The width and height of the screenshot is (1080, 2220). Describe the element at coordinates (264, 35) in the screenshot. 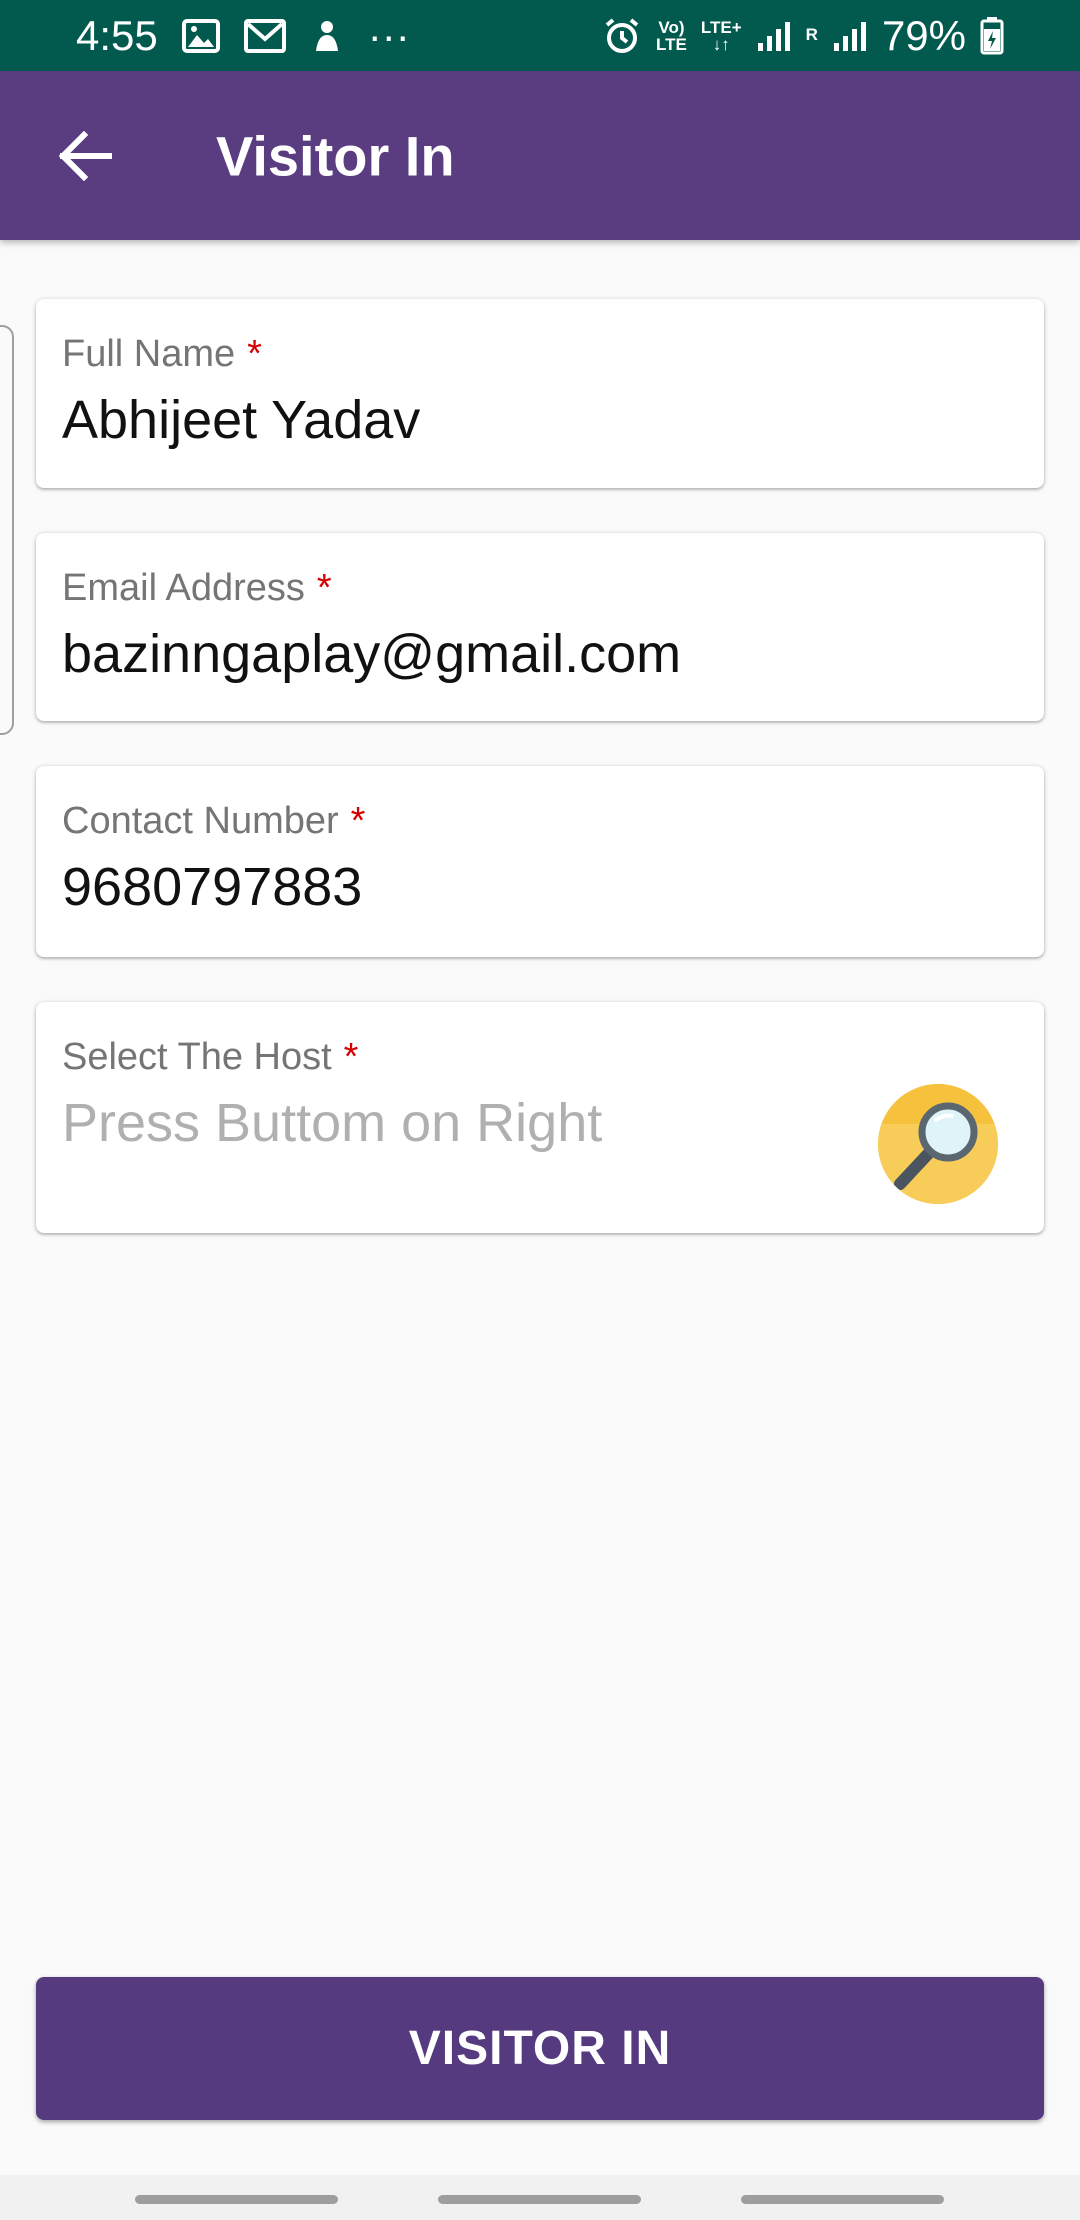

I see `gmail-icon` at that location.